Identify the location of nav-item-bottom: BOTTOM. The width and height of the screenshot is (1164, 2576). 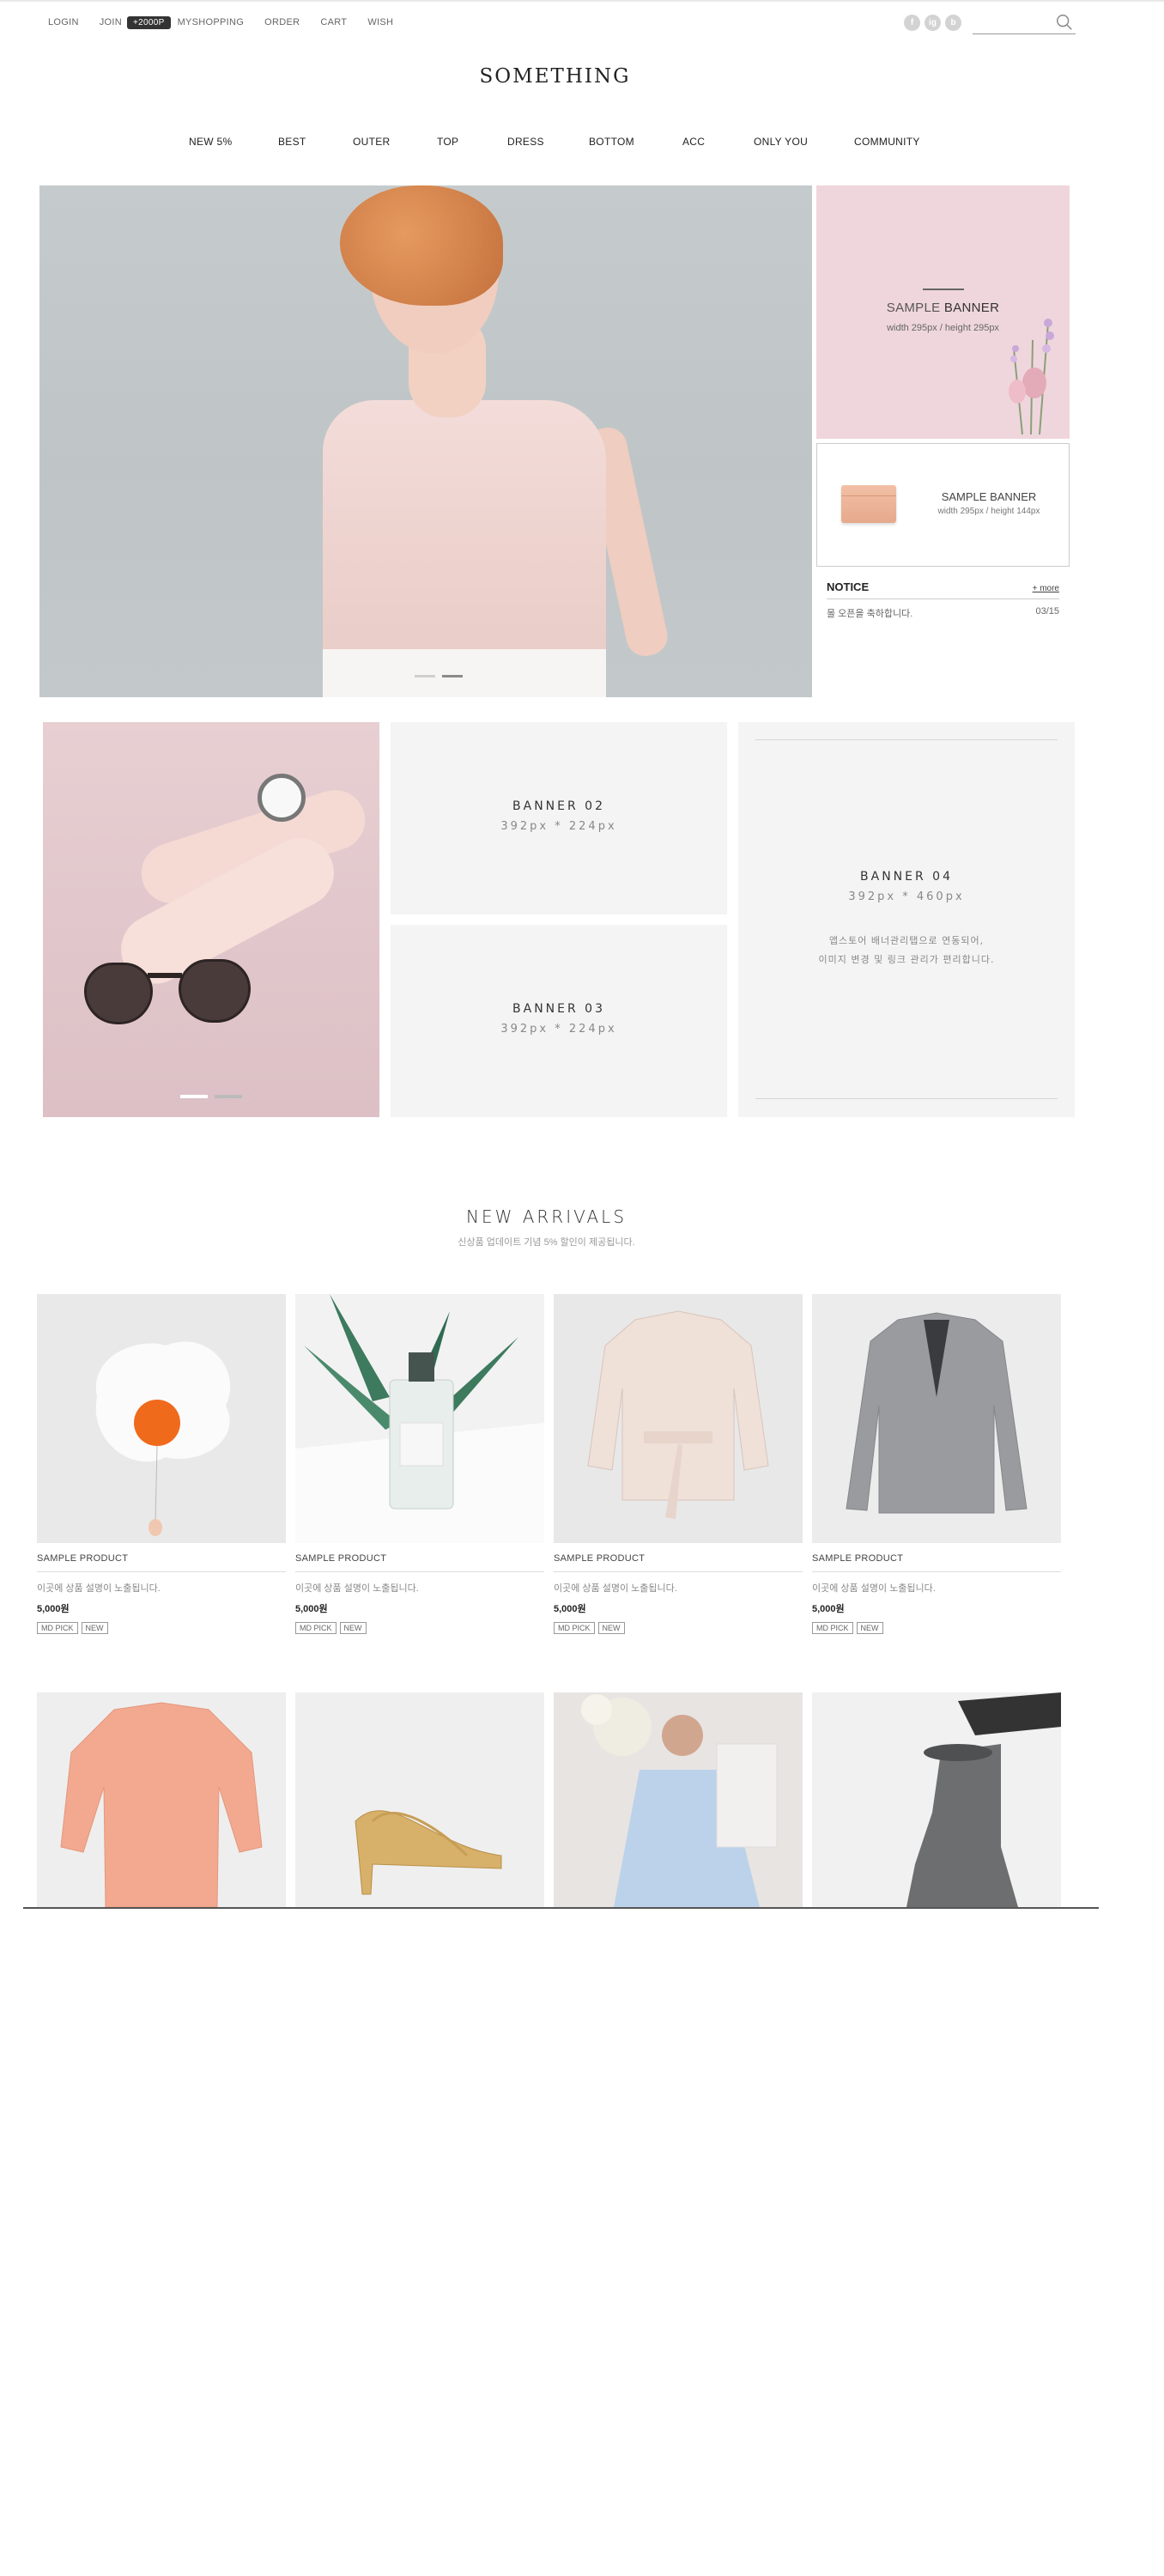
(612, 142).